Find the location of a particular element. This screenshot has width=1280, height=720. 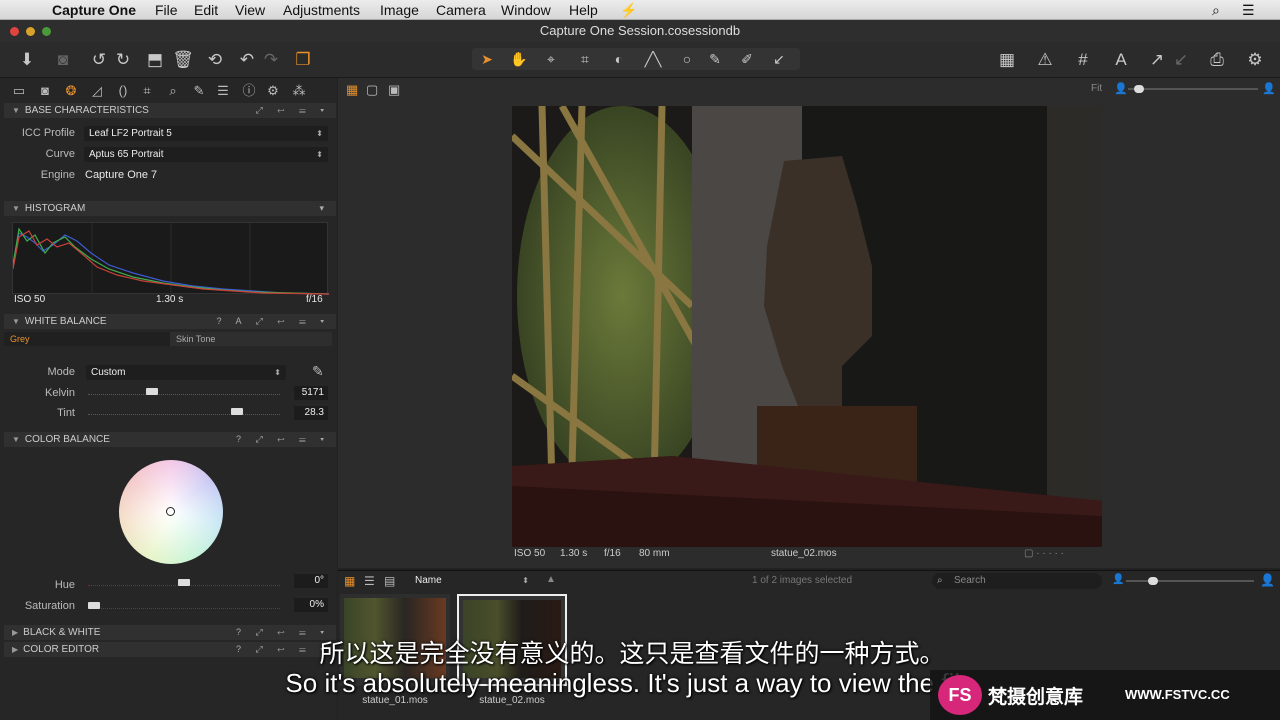

color-wheel is located at coordinates (171, 512).